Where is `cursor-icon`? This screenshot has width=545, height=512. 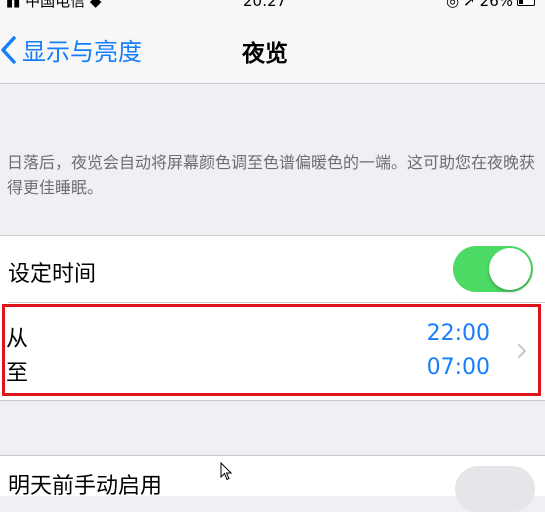 cursor-icon is located at coordinates (226, 471).